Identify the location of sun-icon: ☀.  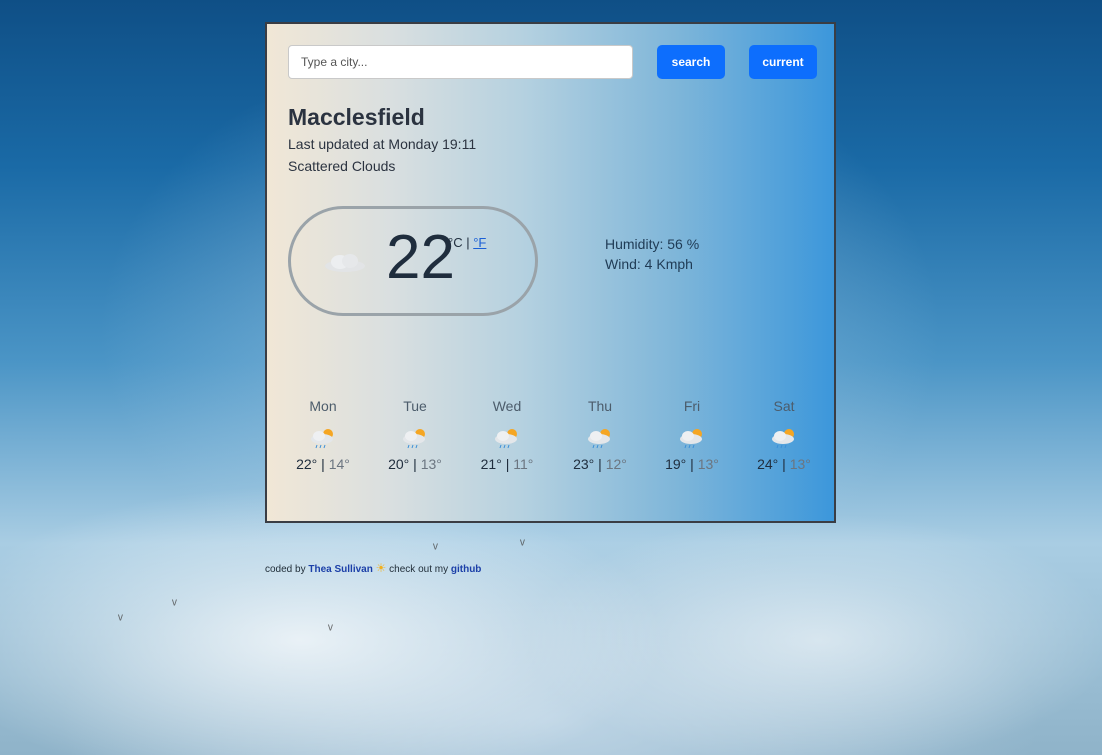
(381, 568).